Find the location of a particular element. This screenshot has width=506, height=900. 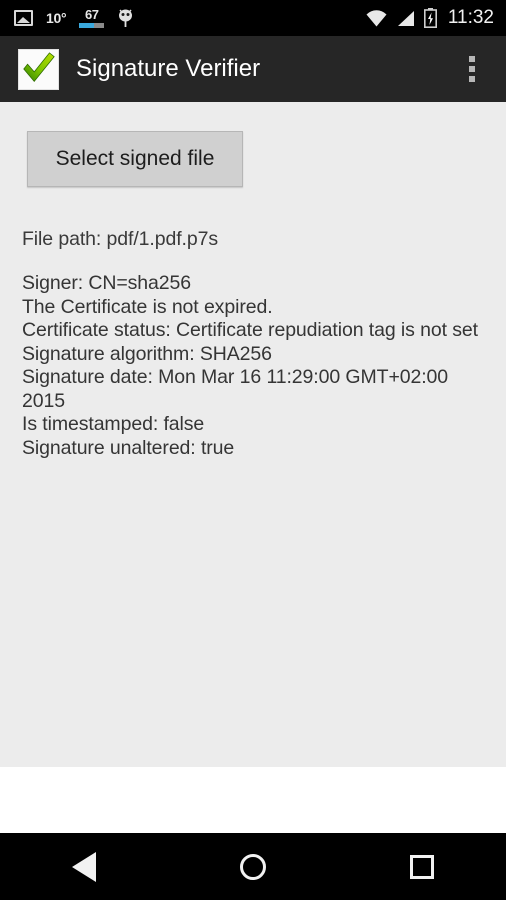

recents-button is located at coordinates (422, 866).